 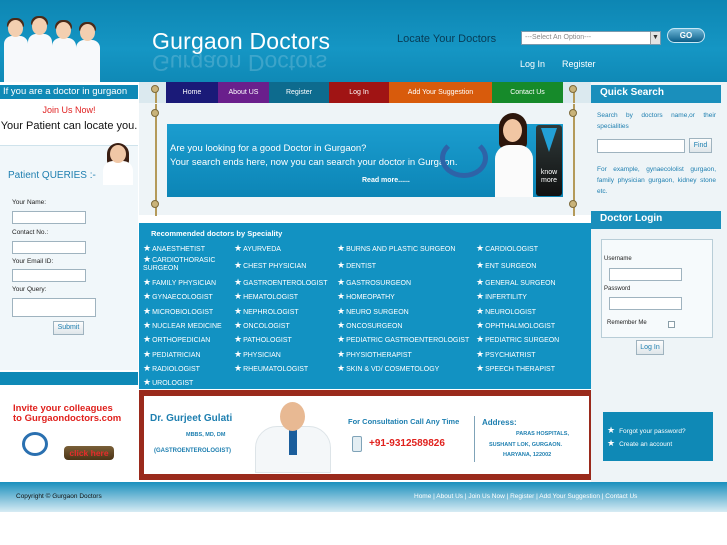 What do you see at coordinates (119, 164) in the screenshot?
I see `doctor-woman-image` at bounding box center [119, 164].